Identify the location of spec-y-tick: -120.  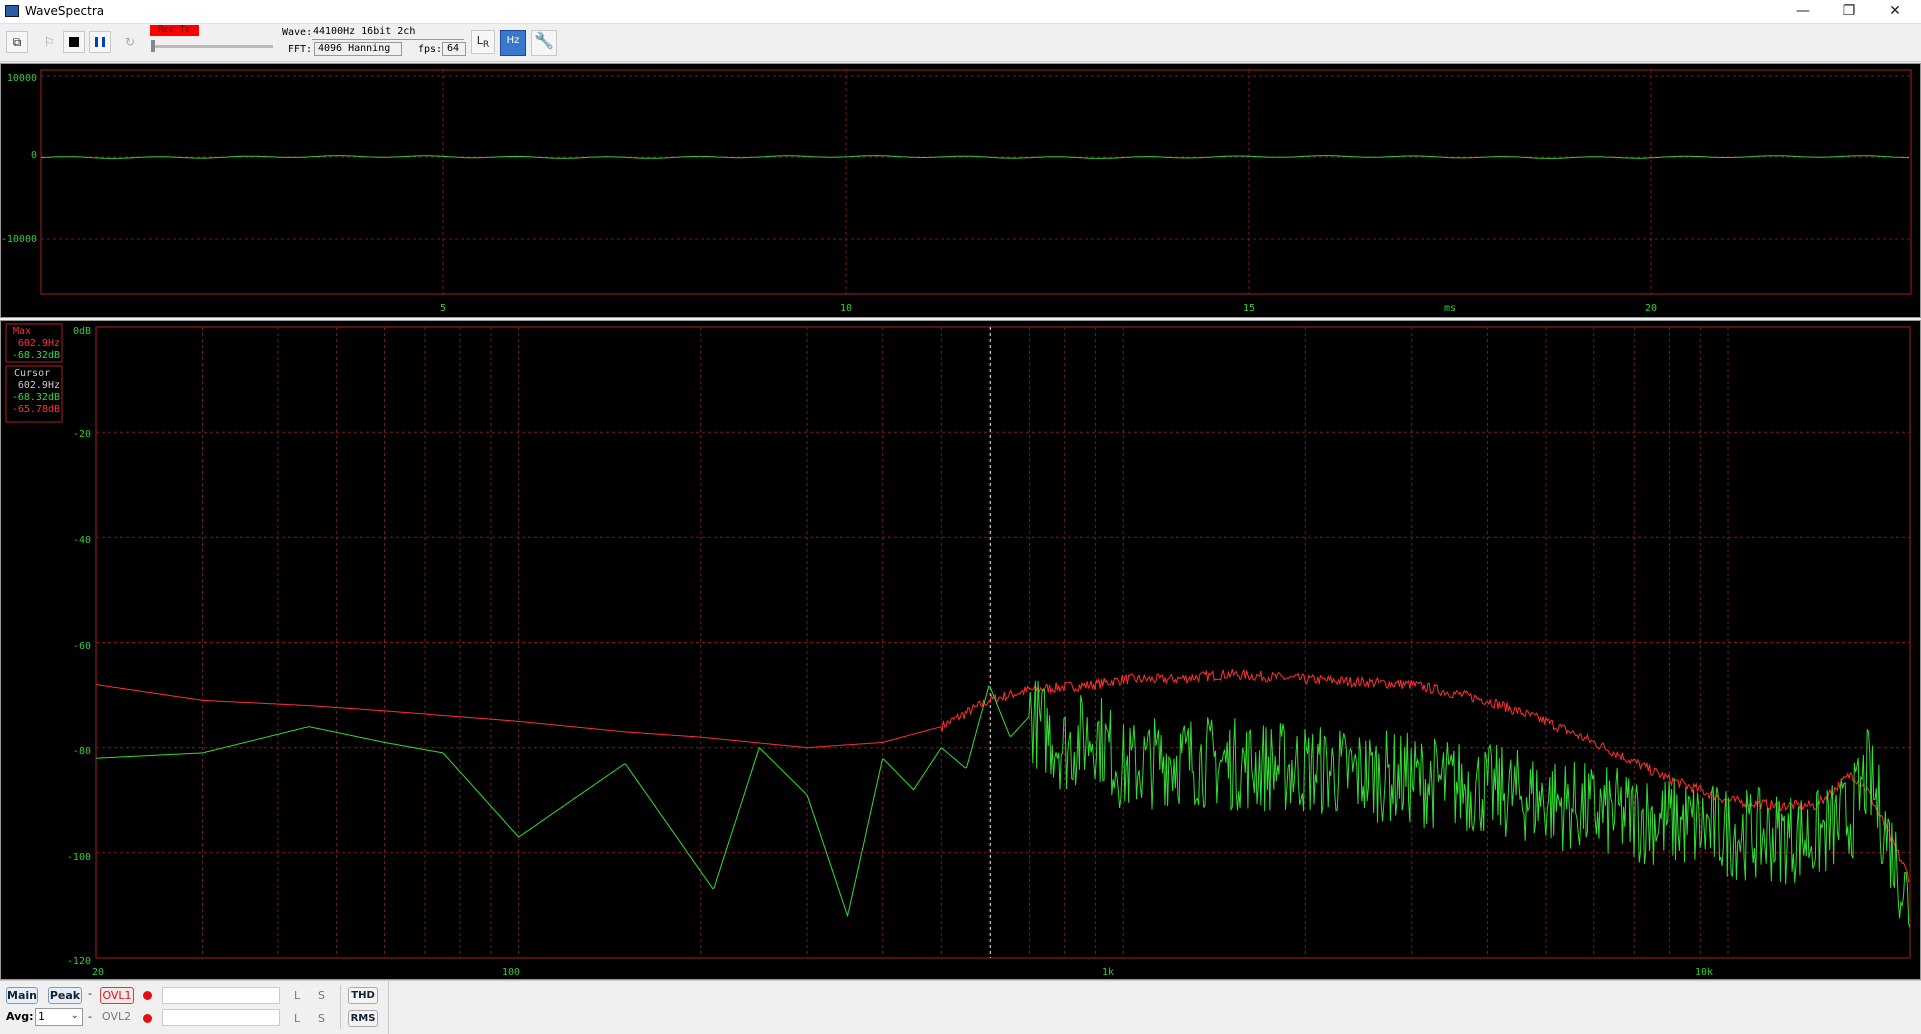
(79, 961).